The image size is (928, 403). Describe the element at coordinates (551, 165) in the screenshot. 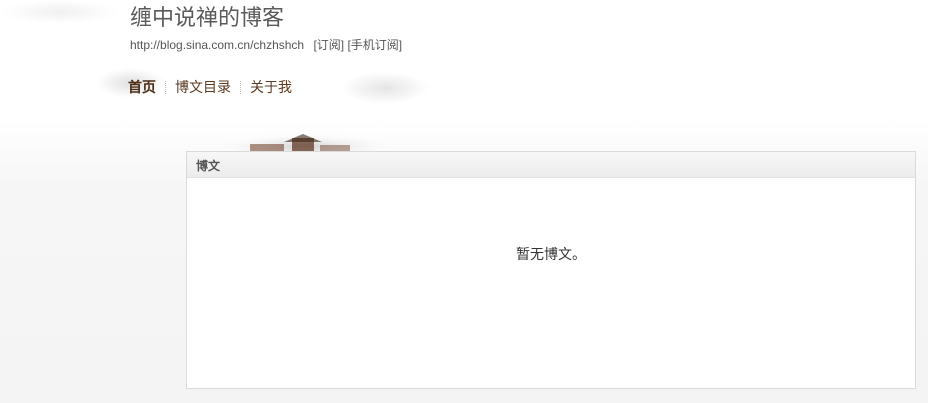

I see `panel-title: 博文` at that location.